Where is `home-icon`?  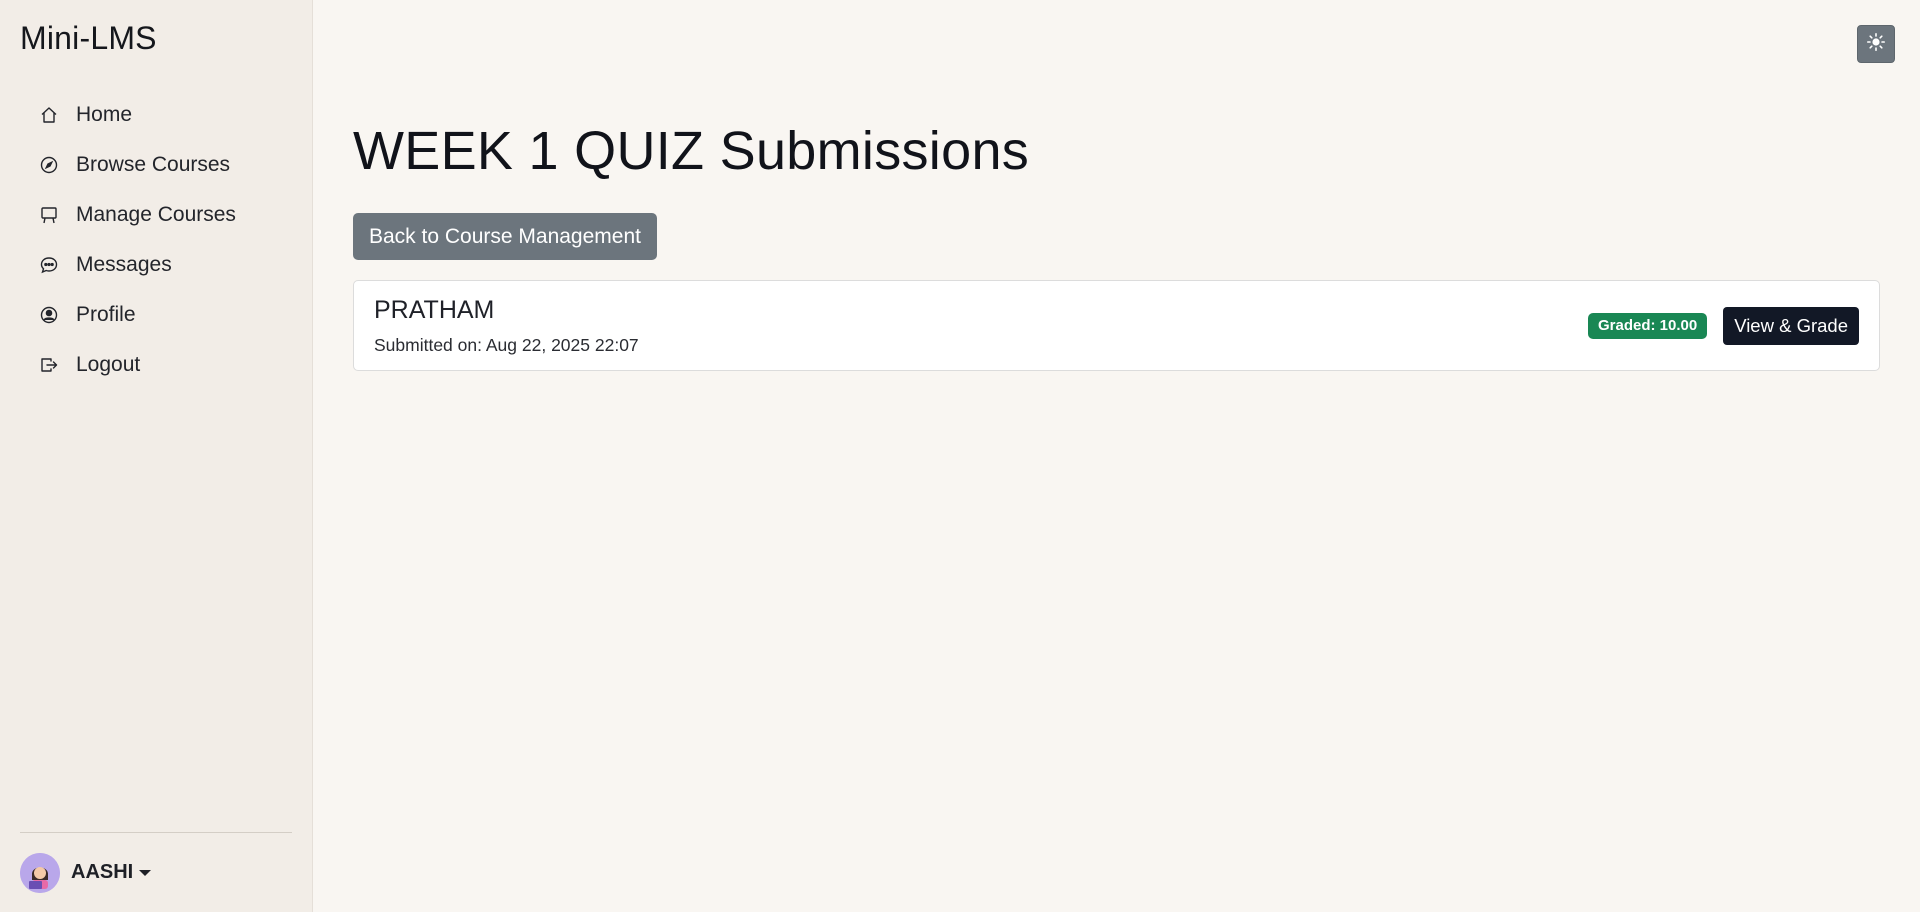 home-icon is located at coordinates (49, 115).